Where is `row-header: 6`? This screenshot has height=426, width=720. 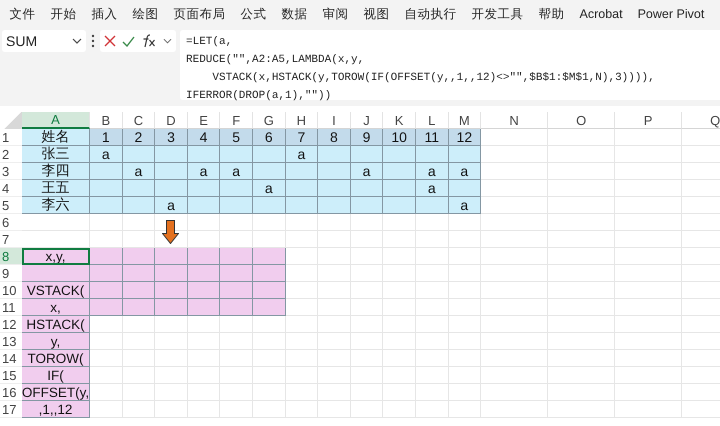
row-header: 6 is located at coordinates (11, 222).